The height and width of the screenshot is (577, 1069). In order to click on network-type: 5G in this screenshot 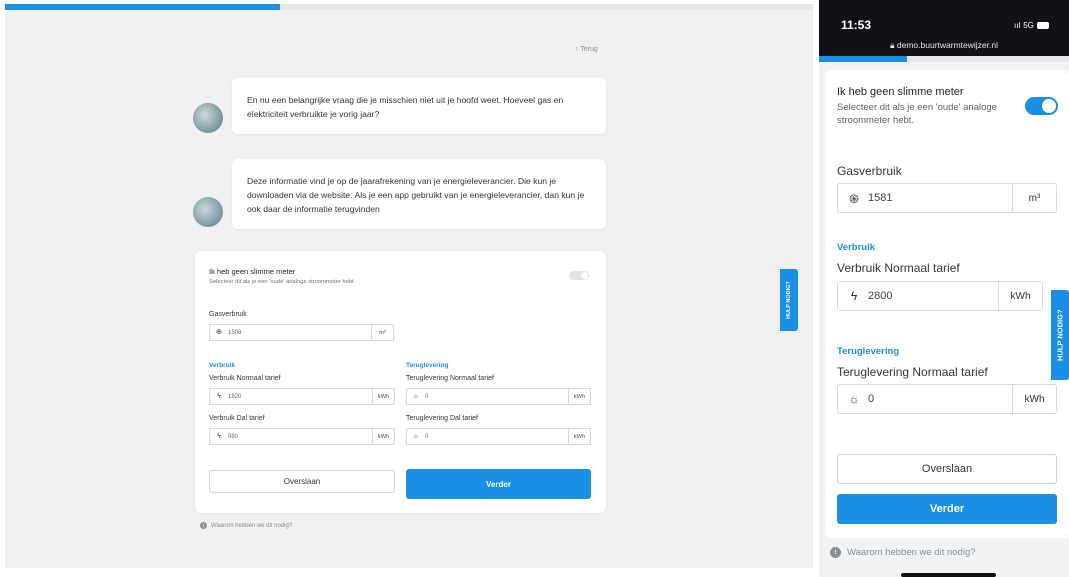, I will do `click(1028, 25)`.